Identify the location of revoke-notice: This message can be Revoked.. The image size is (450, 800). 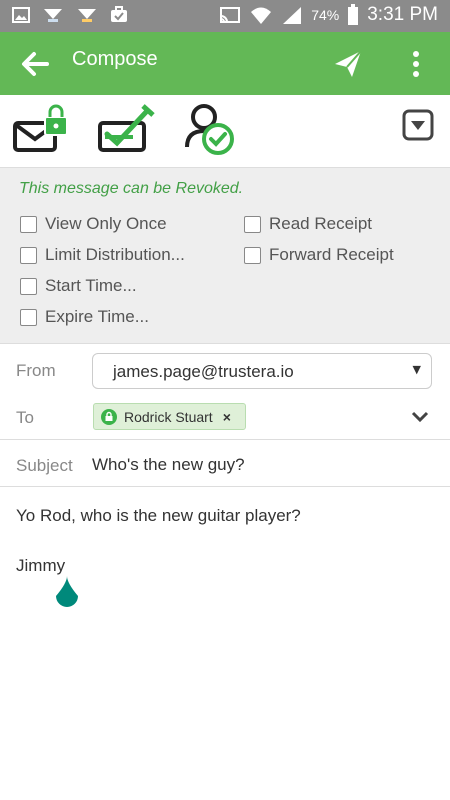
(131, 188).